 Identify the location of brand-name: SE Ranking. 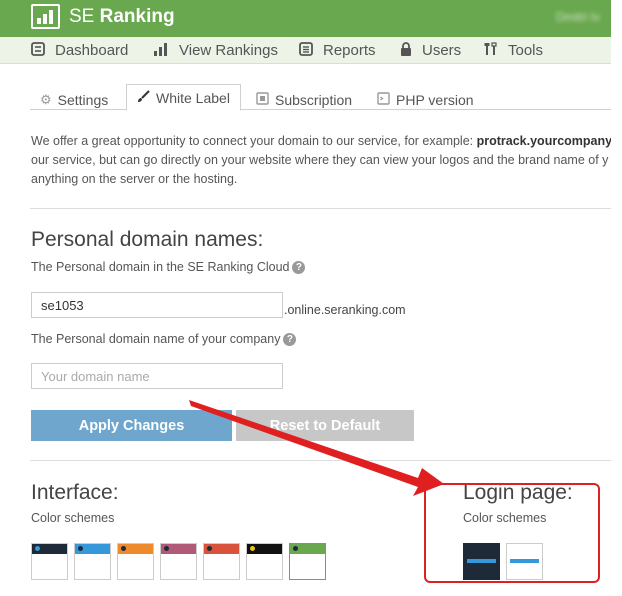
(122, 17).